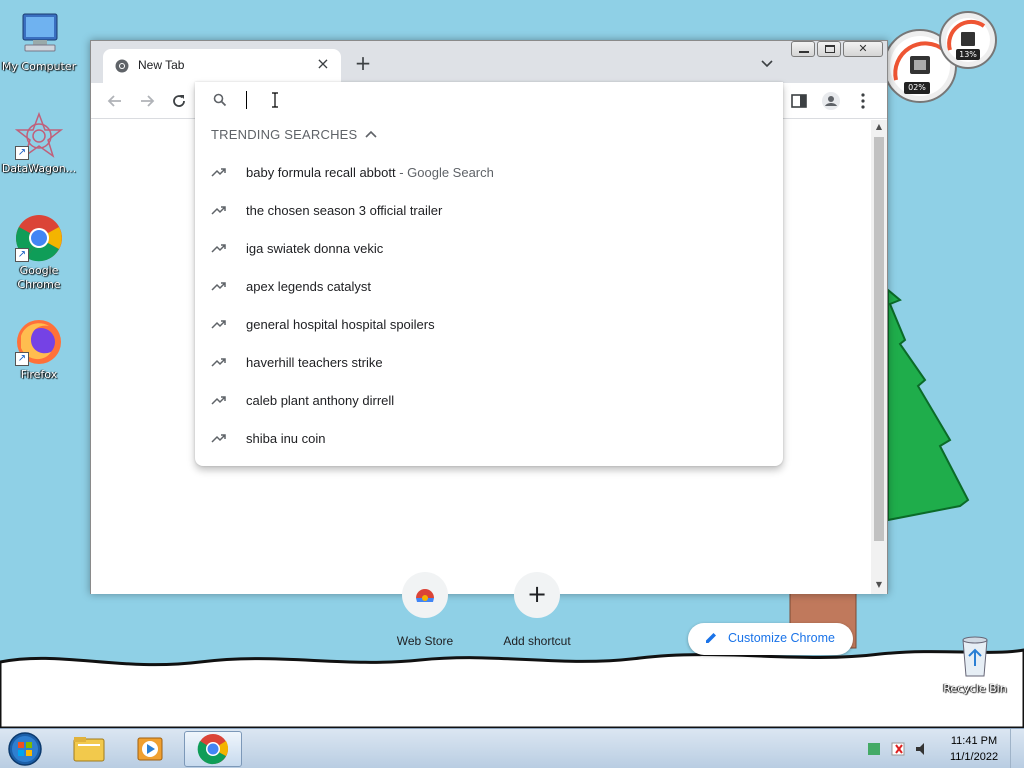  I want to click on suggestion-item: haverhill teachers strike, so click(489, 363).